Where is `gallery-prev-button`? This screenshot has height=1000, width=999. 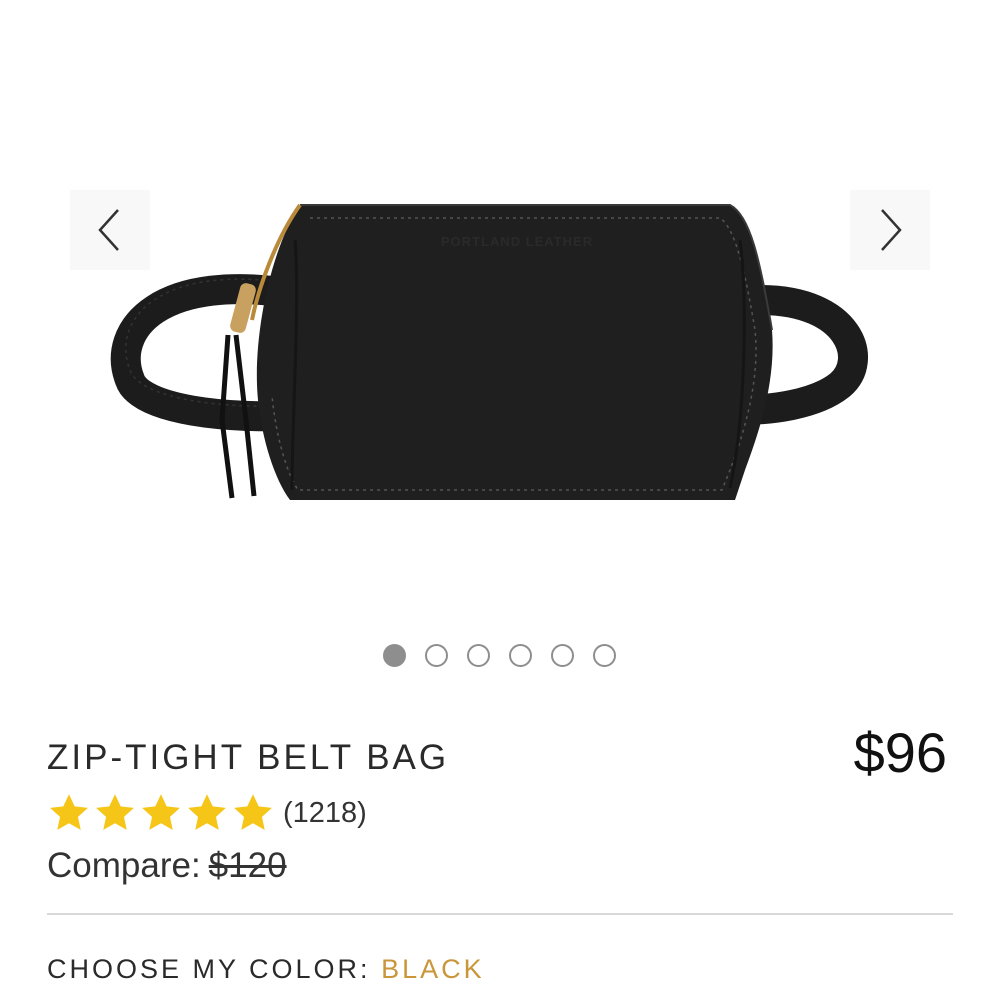
gallery-prev-button is located at coordinates (110, 230).